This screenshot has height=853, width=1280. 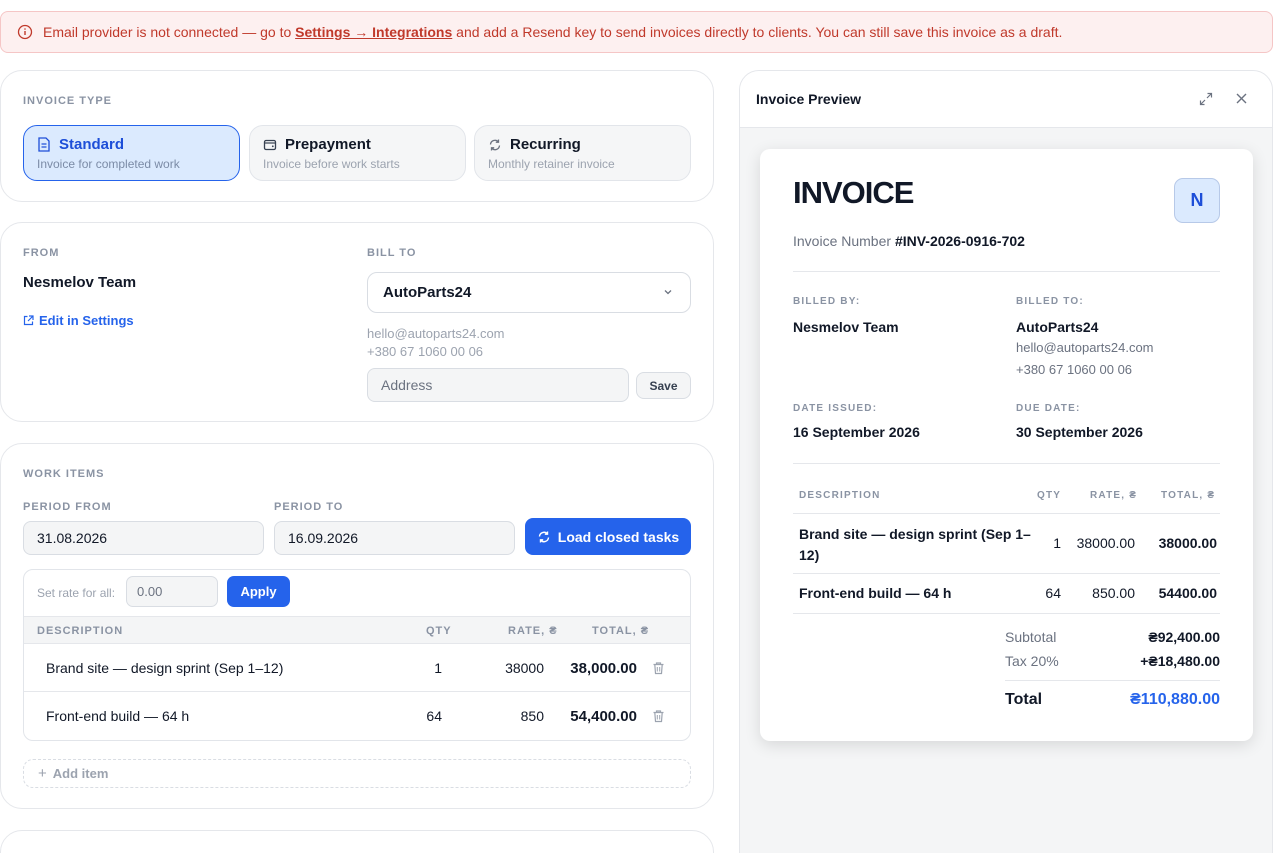 What do you see at coordinates (1180, 661) in the screenshot?
I see `tax-value: +₴18,480.00` at bounding box center [1180, 661].